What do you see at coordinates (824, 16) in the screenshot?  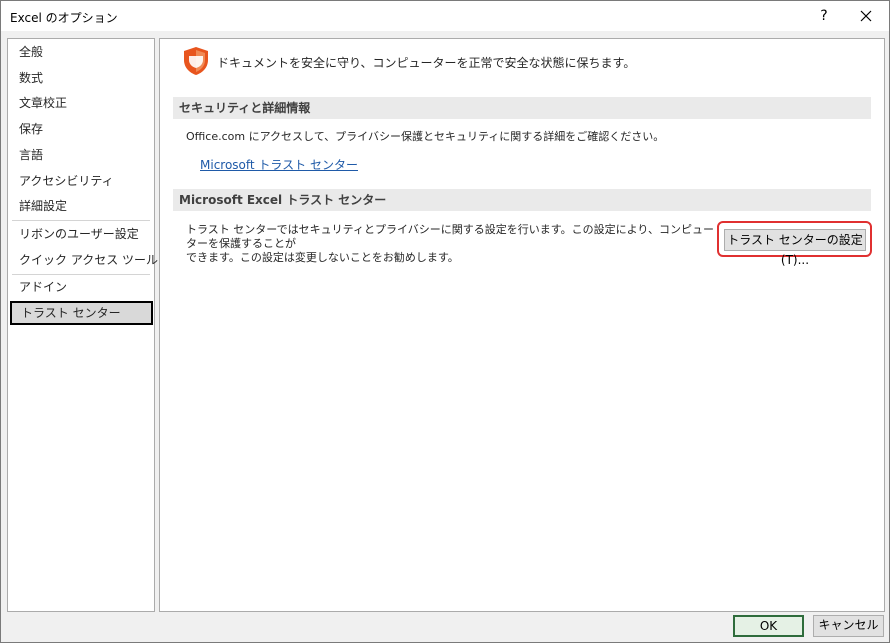 I see `help-button: ?` at bounding box center [824, 16].